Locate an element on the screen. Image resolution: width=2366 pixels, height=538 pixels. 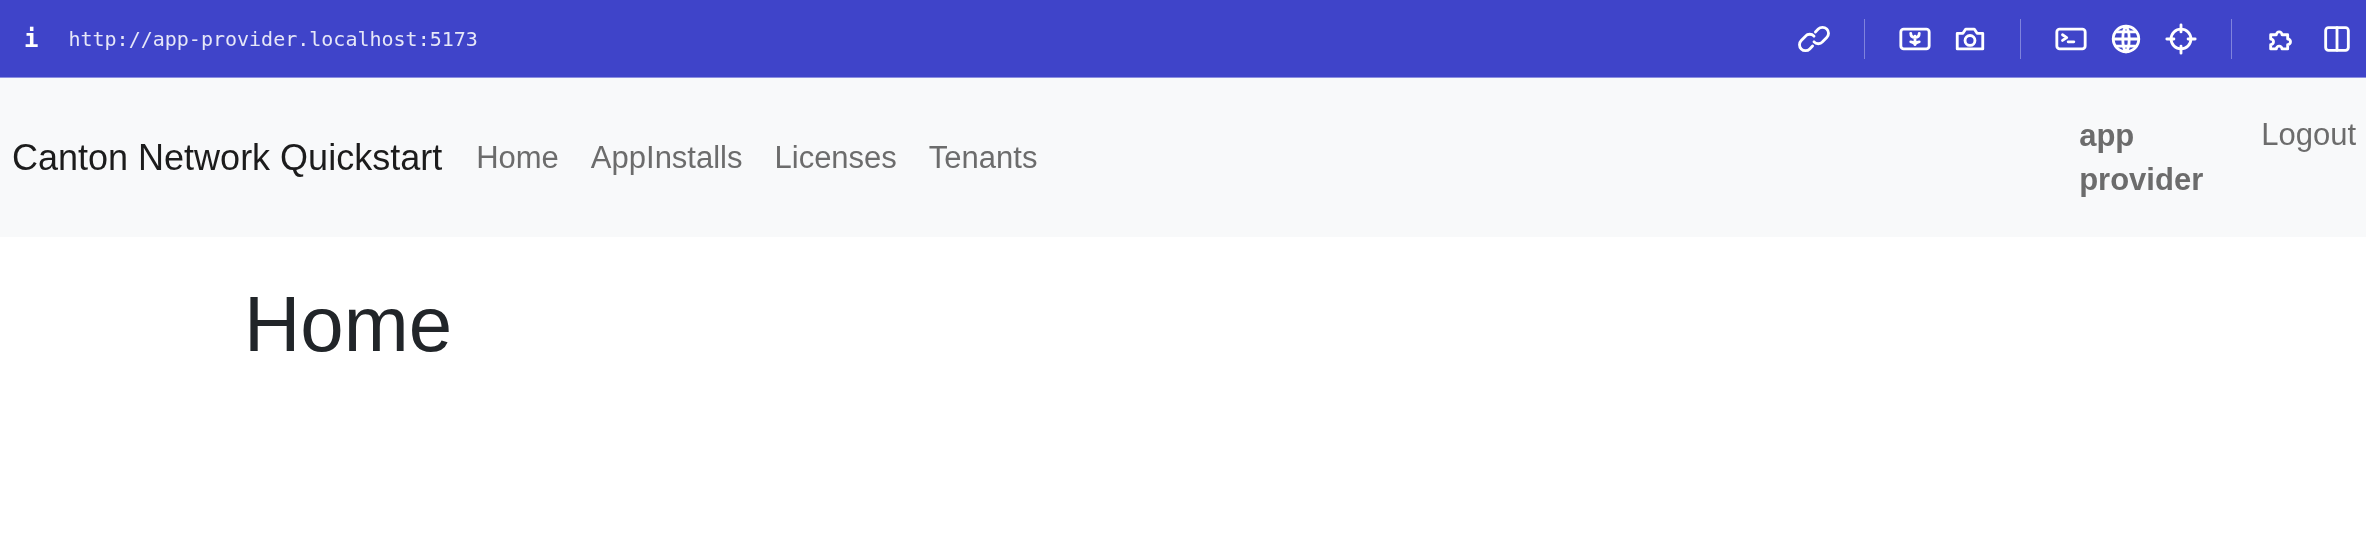
info-icon: i is located at coordinates (31, 38).